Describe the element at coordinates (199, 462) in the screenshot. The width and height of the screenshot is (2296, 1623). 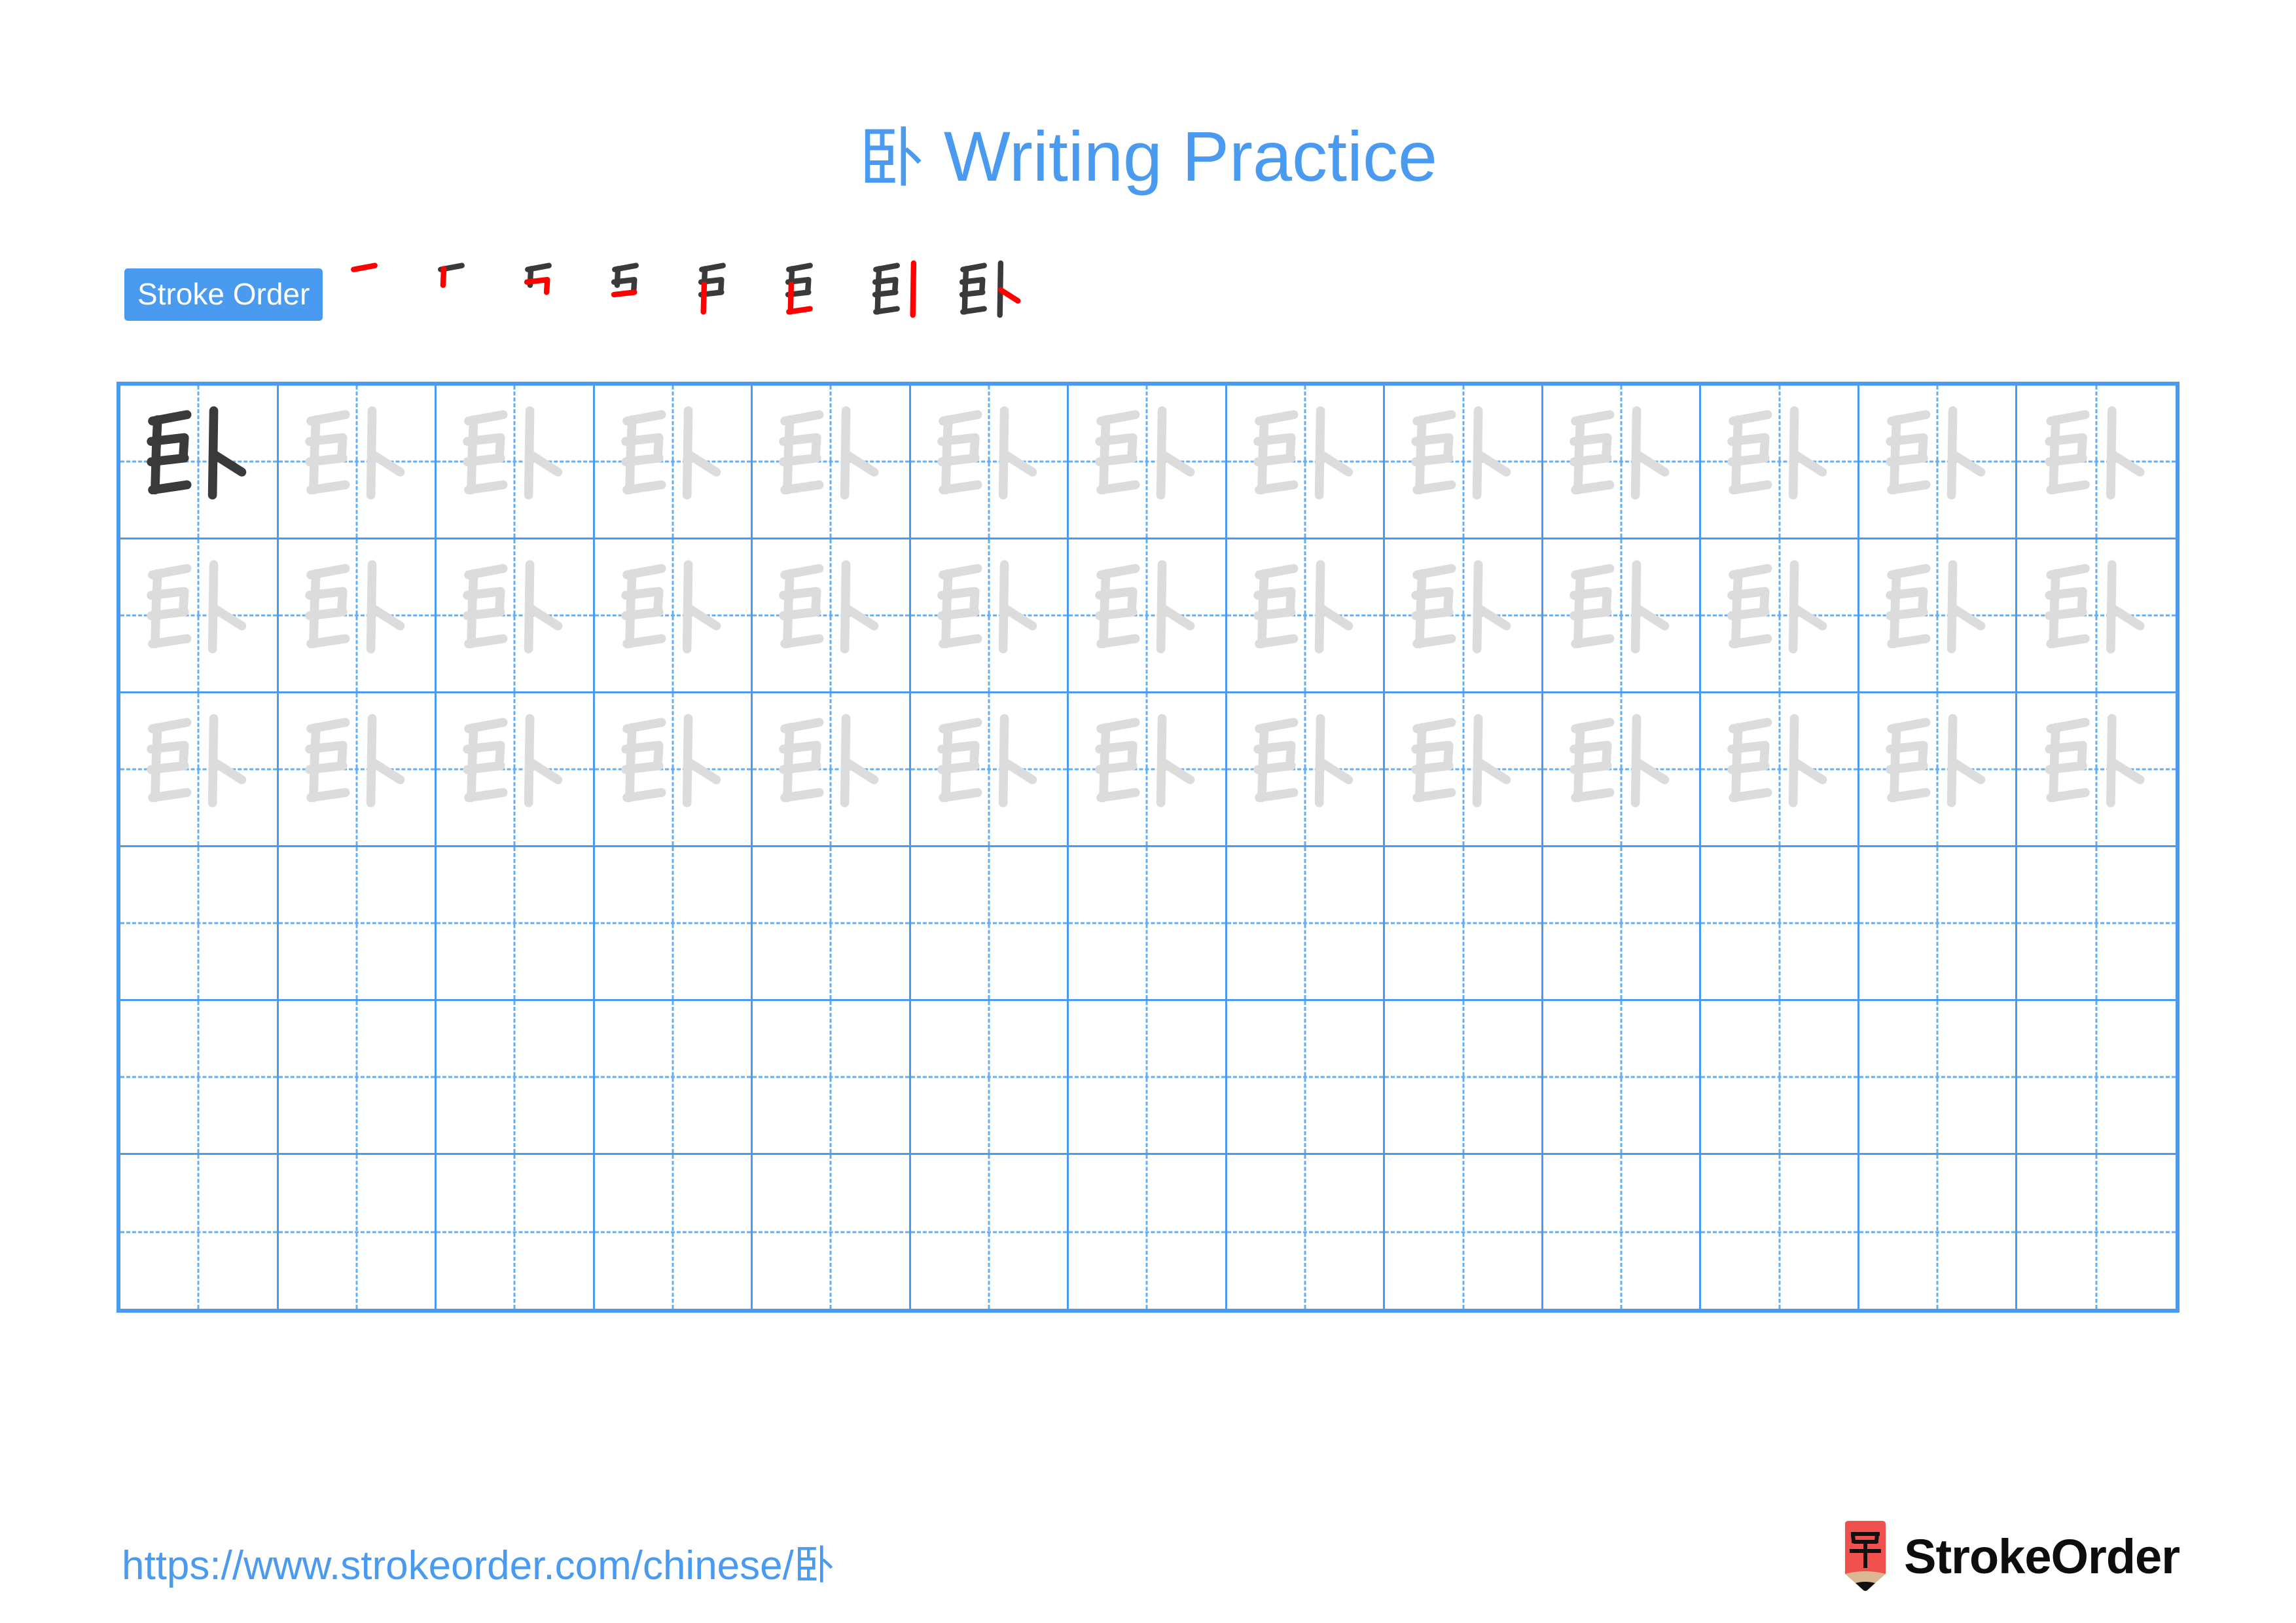
I see `grid-cell-example` at that location.